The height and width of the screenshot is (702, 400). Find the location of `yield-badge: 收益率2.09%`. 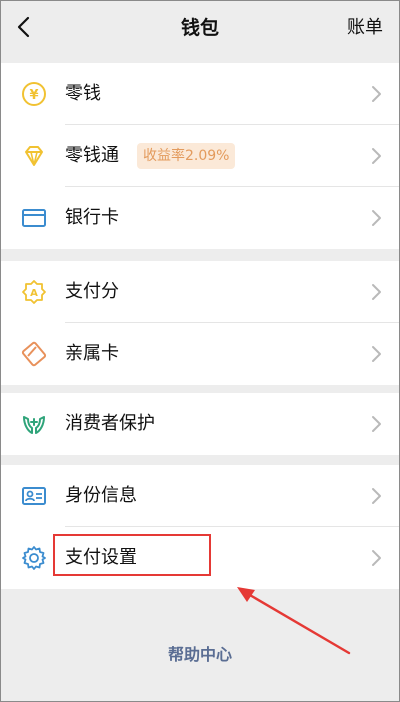

yield-badge: 收益率2.09% is located at coordinates (186, 156).